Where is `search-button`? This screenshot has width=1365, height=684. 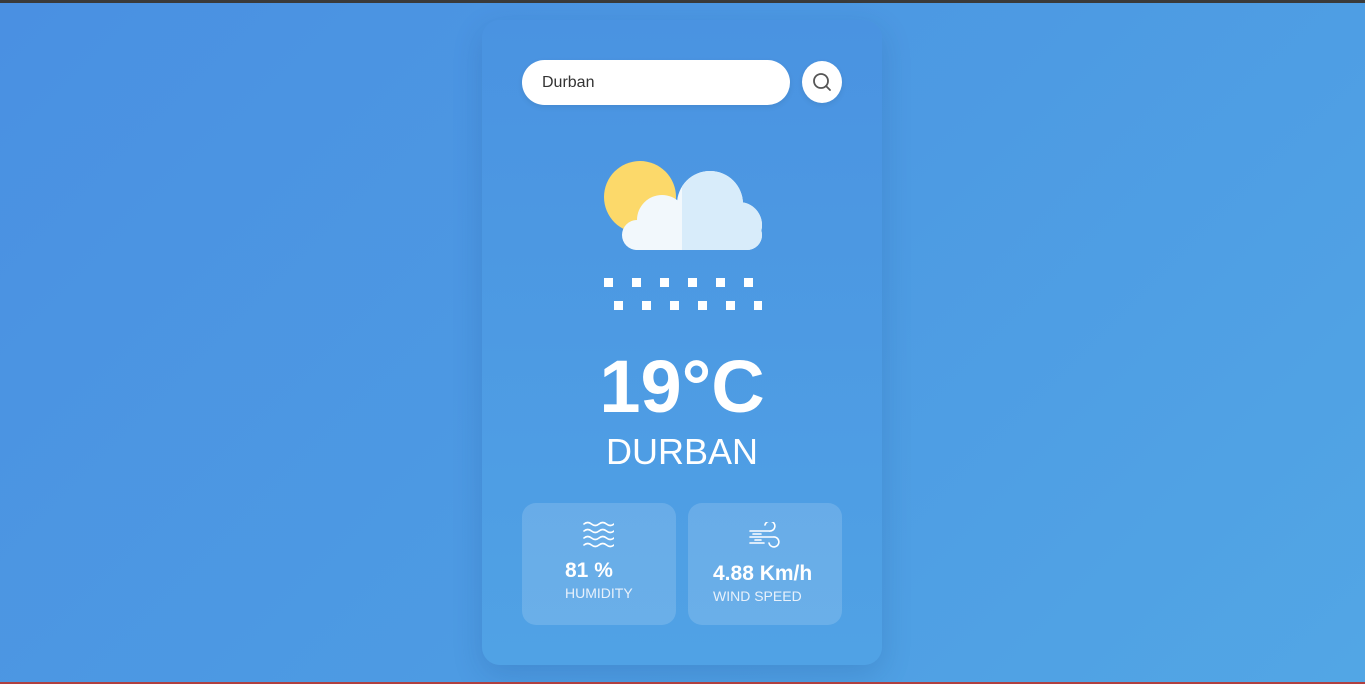
search-button is located at coordinates (822, 82).